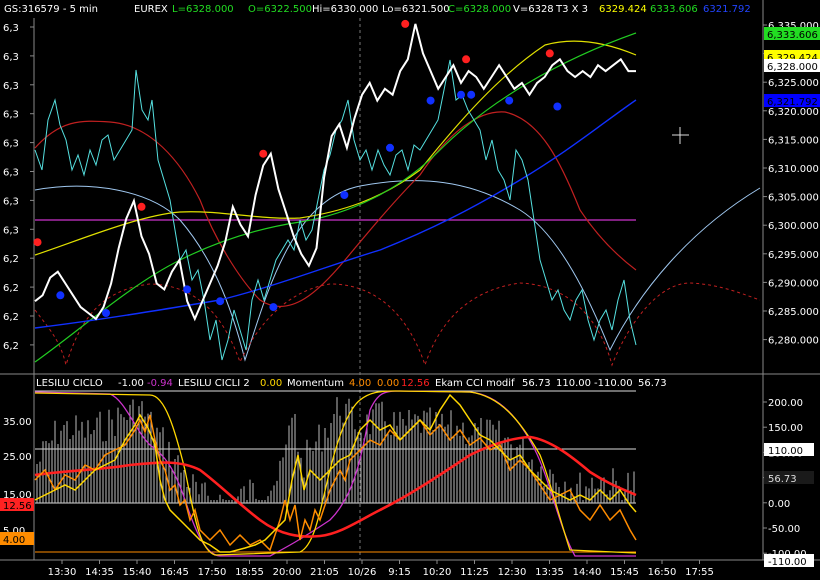 This screenshot has width=820, height=580. What do you see at coordinates (17, 422) in the screenshot?
I see `osc-left-tick-label: 35.00` at bounding box center [17, 422].